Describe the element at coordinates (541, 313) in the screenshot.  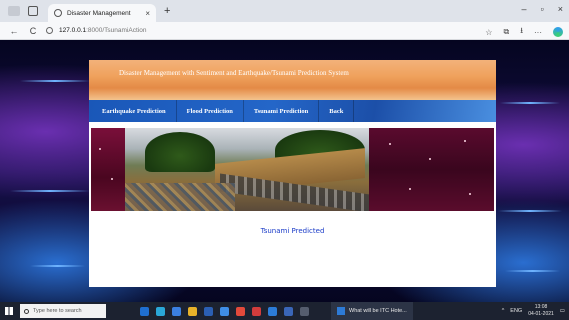
I see `clock-date: 04-01-2021` at that location.